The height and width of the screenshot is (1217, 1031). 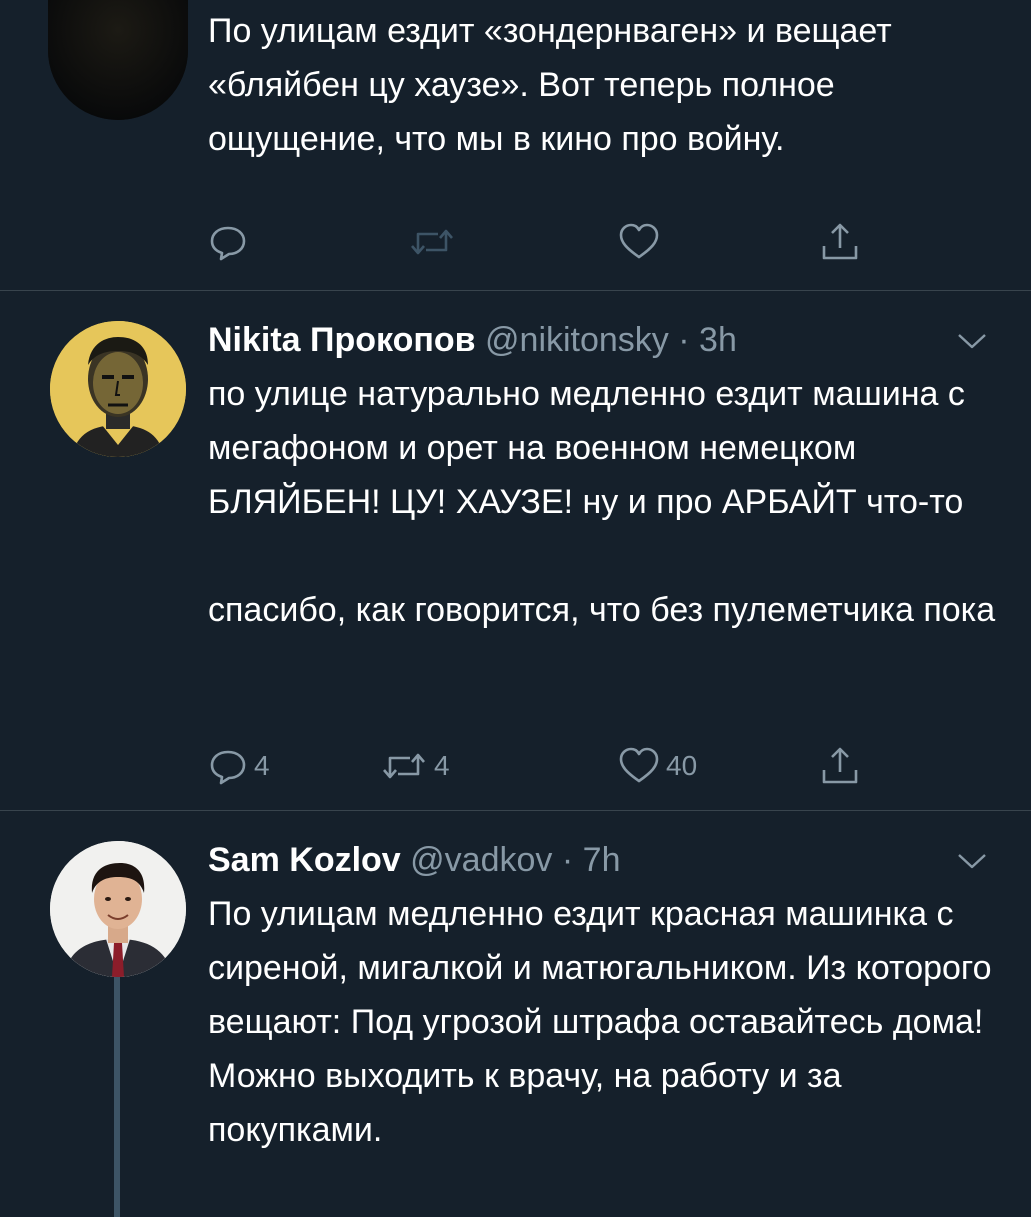 I want to click on retweet-button: 4, so click(x=415, y=766).